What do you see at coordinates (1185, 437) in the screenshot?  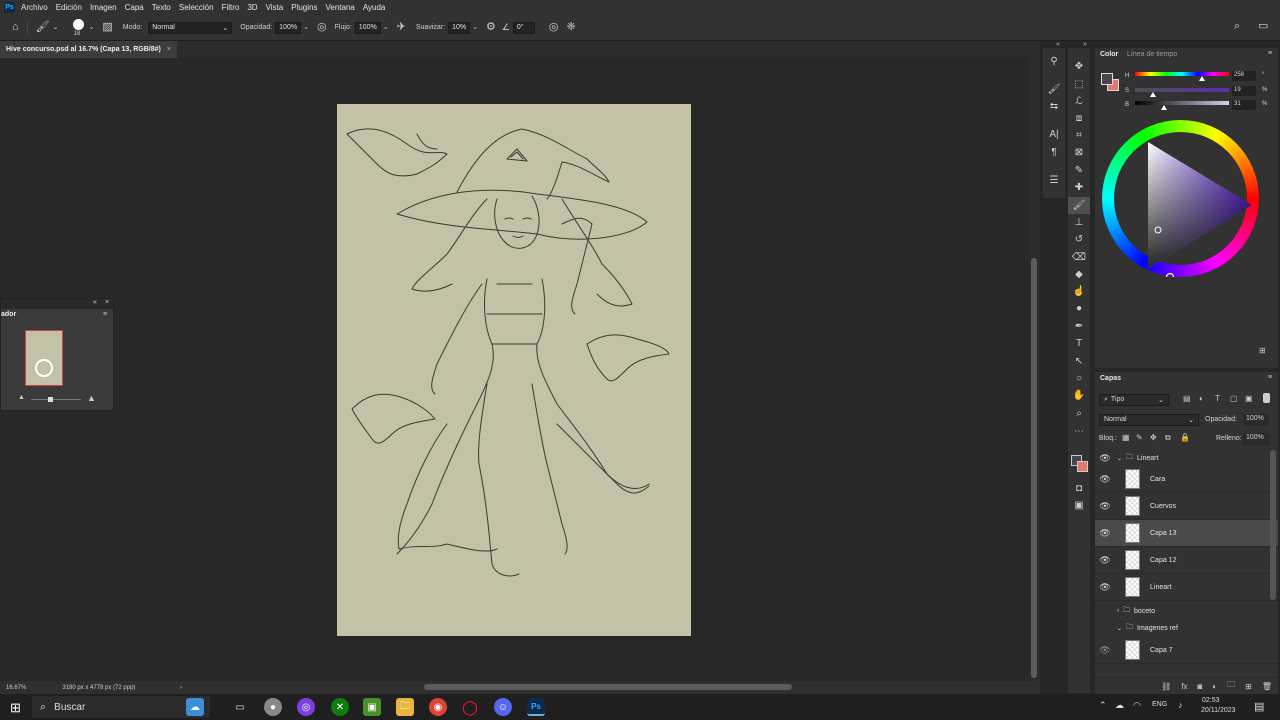 I see `lock-all-icon: 🔒` at bounding box center [1185, 437].